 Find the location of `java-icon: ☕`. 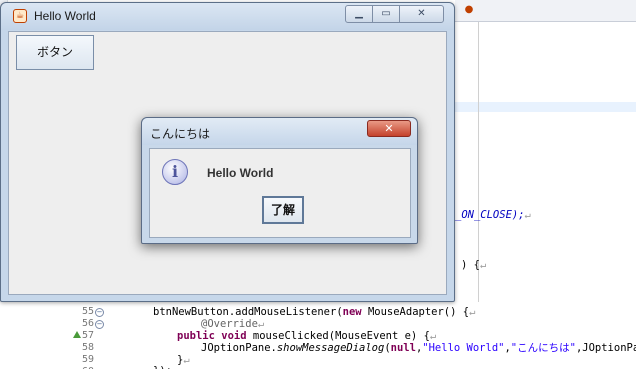

java-icon: ☕ is located at coordinates (20, 16).